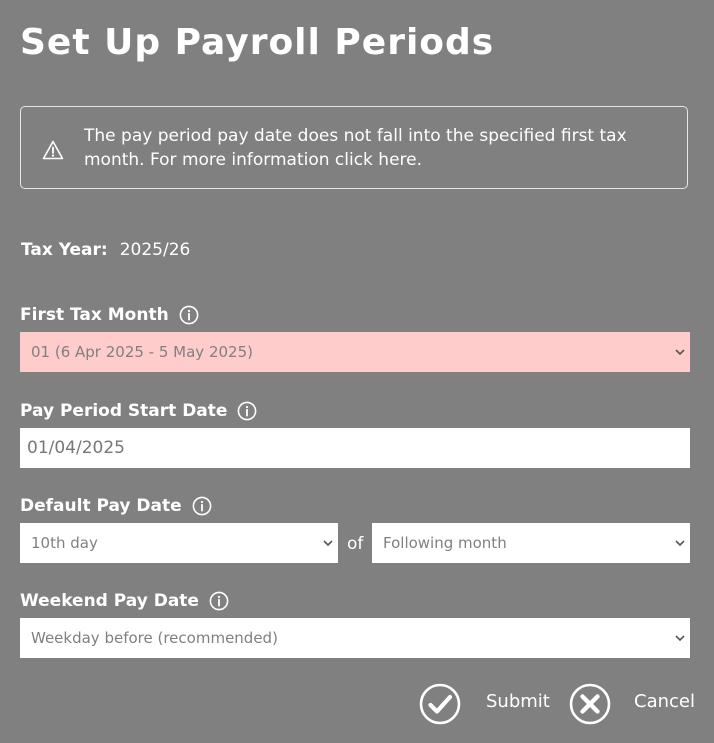 The image size is (714, 743). I want to click on default-pay-day-value: 10th day, so click(64, 543).